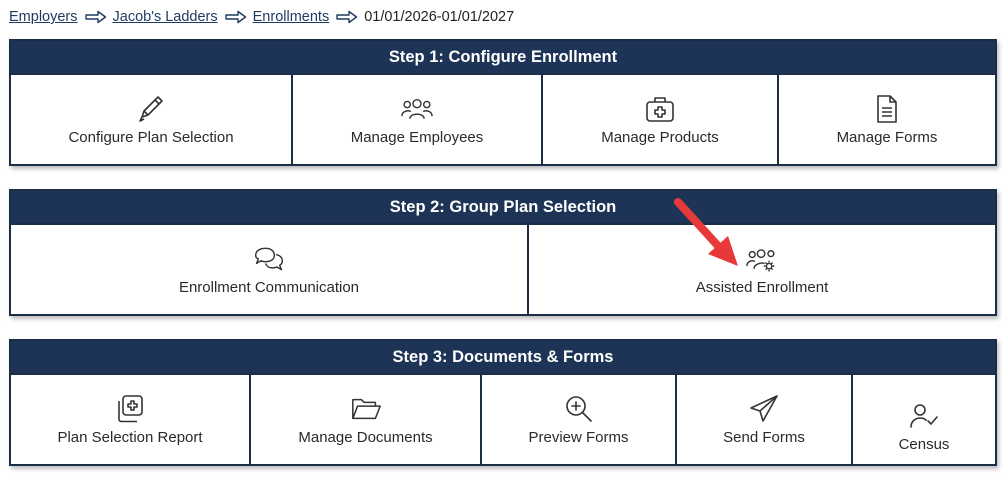  Describe the element at coordinates (579, 409) in the screenshot. I see `zoom-in-icon` at that location.